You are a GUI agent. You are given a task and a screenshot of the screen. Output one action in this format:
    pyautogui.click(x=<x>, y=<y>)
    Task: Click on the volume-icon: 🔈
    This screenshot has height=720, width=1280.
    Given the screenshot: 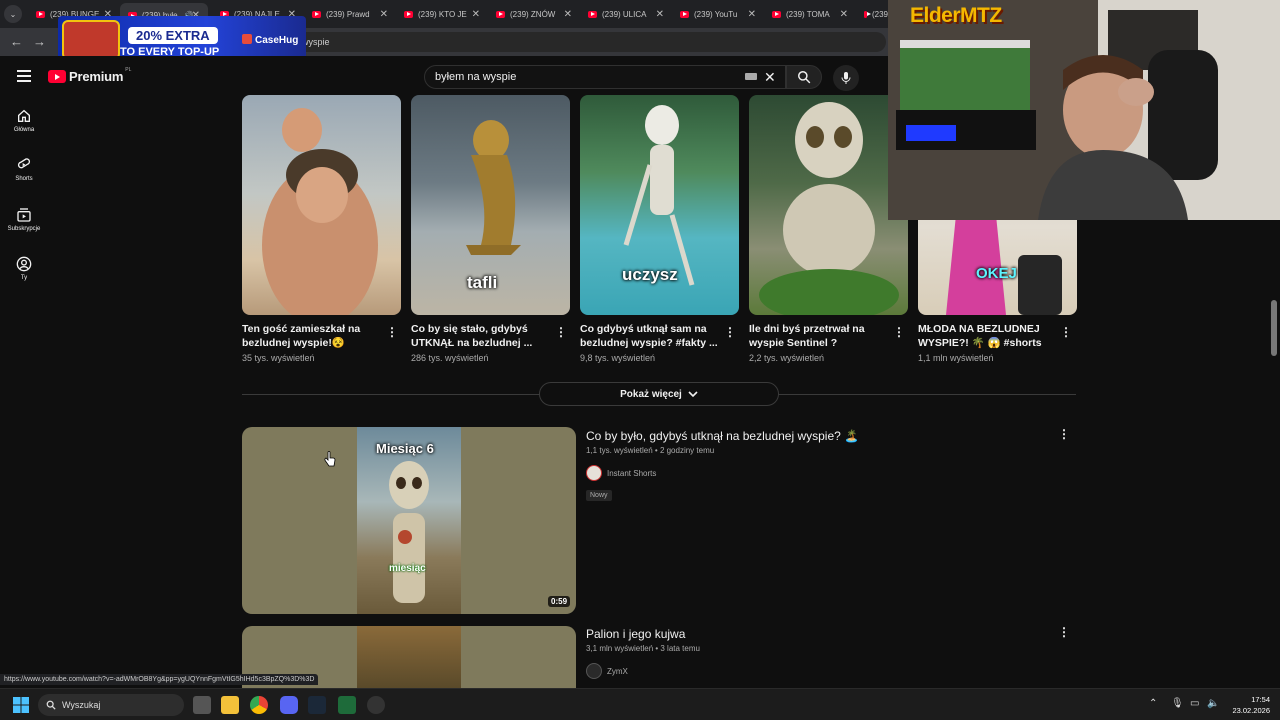 What is the action you would take?
    pyautogui.click(x=1213, y=703)
    